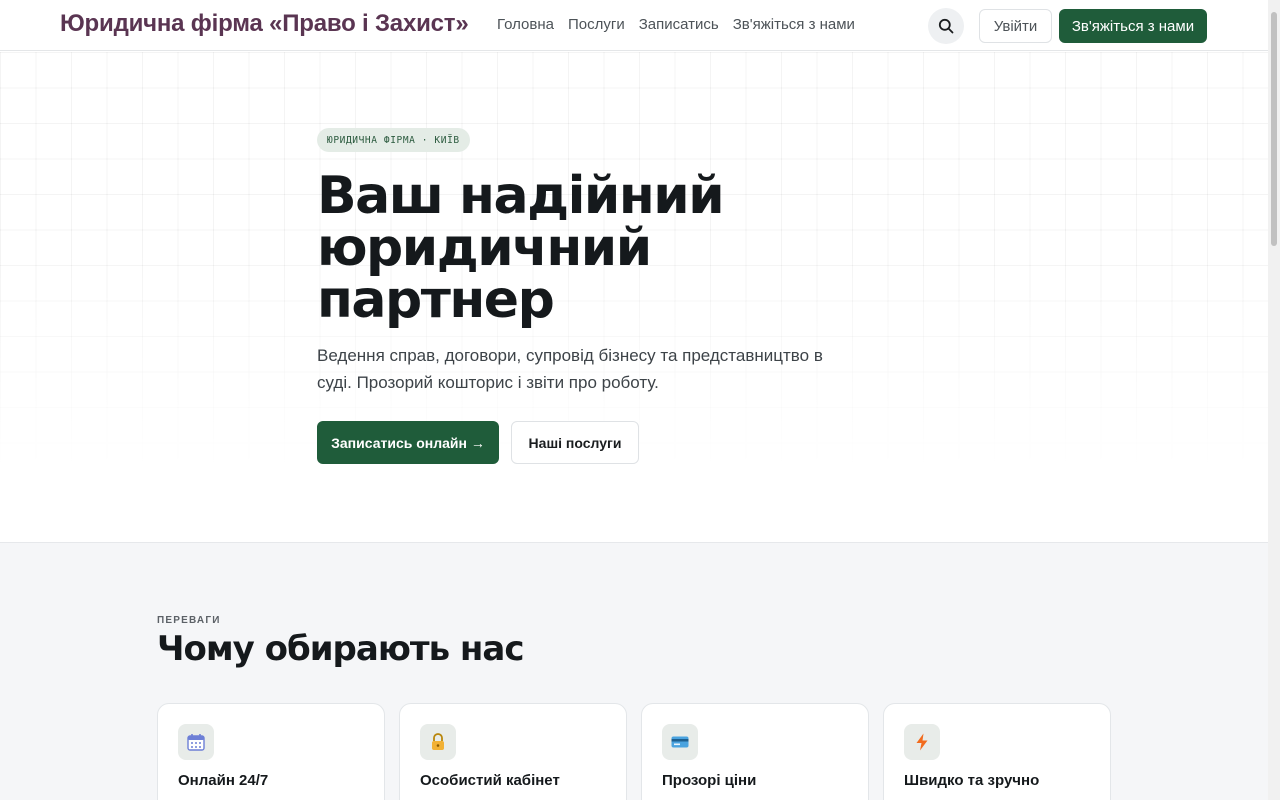 This screenshot has height=800, width=1280. Describe the element at coordinates (223, 780) in the screenshot. I see `feature-card-title: Онлайн 24/7` at that location.